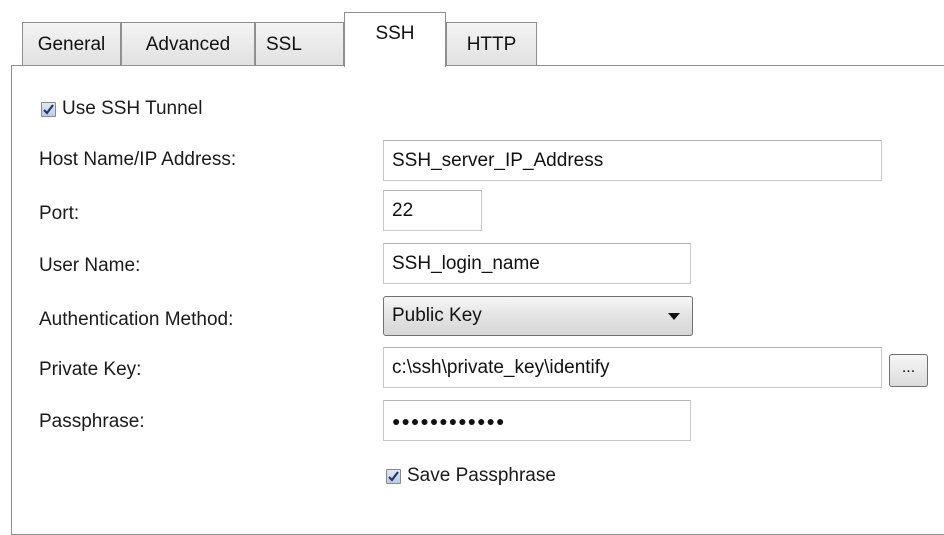 Image resolution: width=944 pixels, height=535 pixels. Describe the element at coordinates (188, 43) in the screenshot. I see `tab-advanced: Advanced` at that location.